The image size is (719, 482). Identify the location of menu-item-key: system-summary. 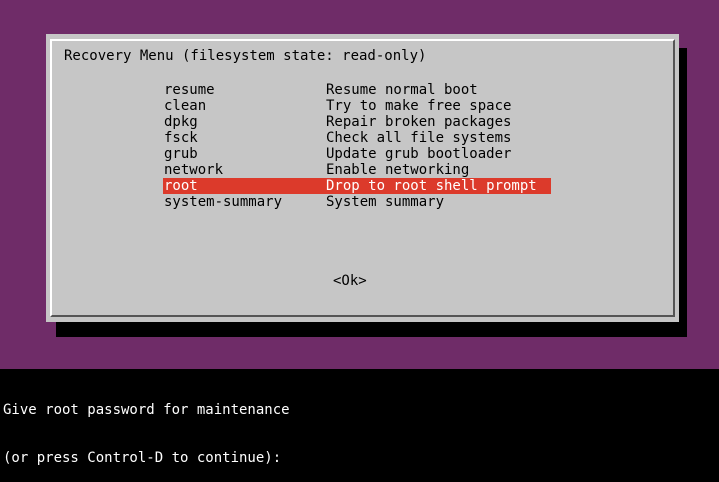
(223, 202).